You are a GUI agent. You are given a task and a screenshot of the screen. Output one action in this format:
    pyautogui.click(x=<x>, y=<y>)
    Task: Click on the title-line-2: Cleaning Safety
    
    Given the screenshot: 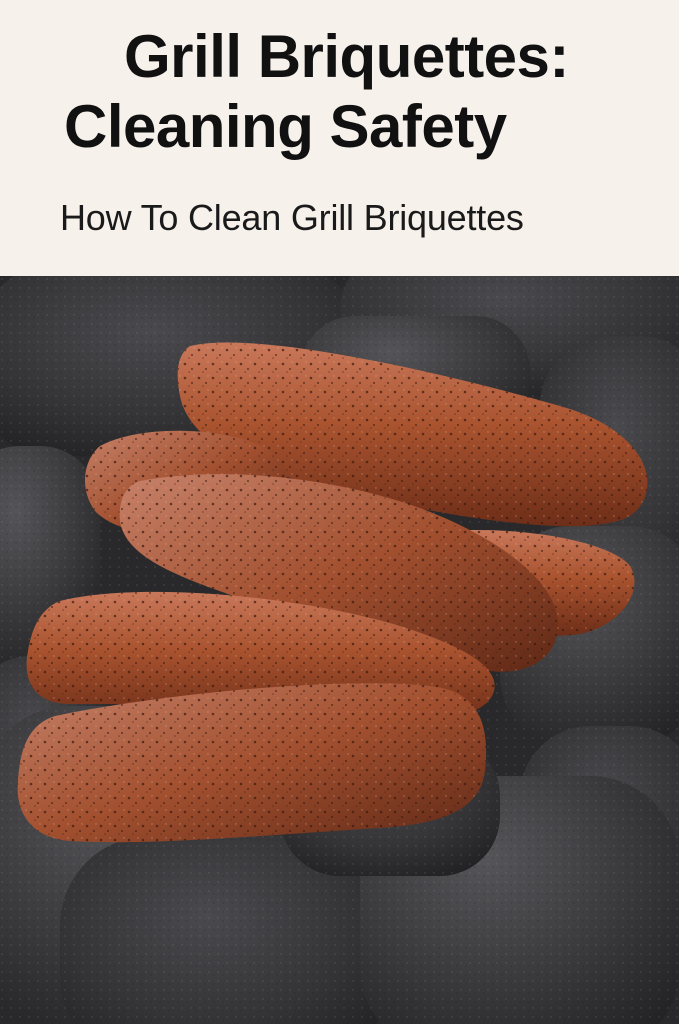 What is the action you would take?
    pyautogui.click(x=285, y=126)
    